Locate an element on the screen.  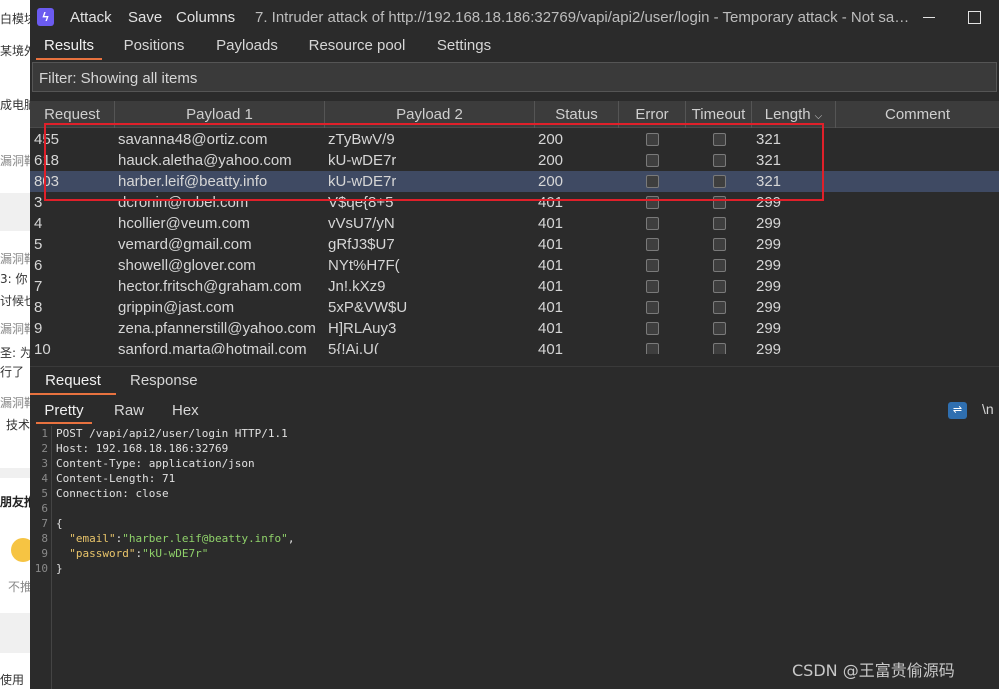
cell-payload-2: Jn!.kXz9 is located at coordinates (357, 286).